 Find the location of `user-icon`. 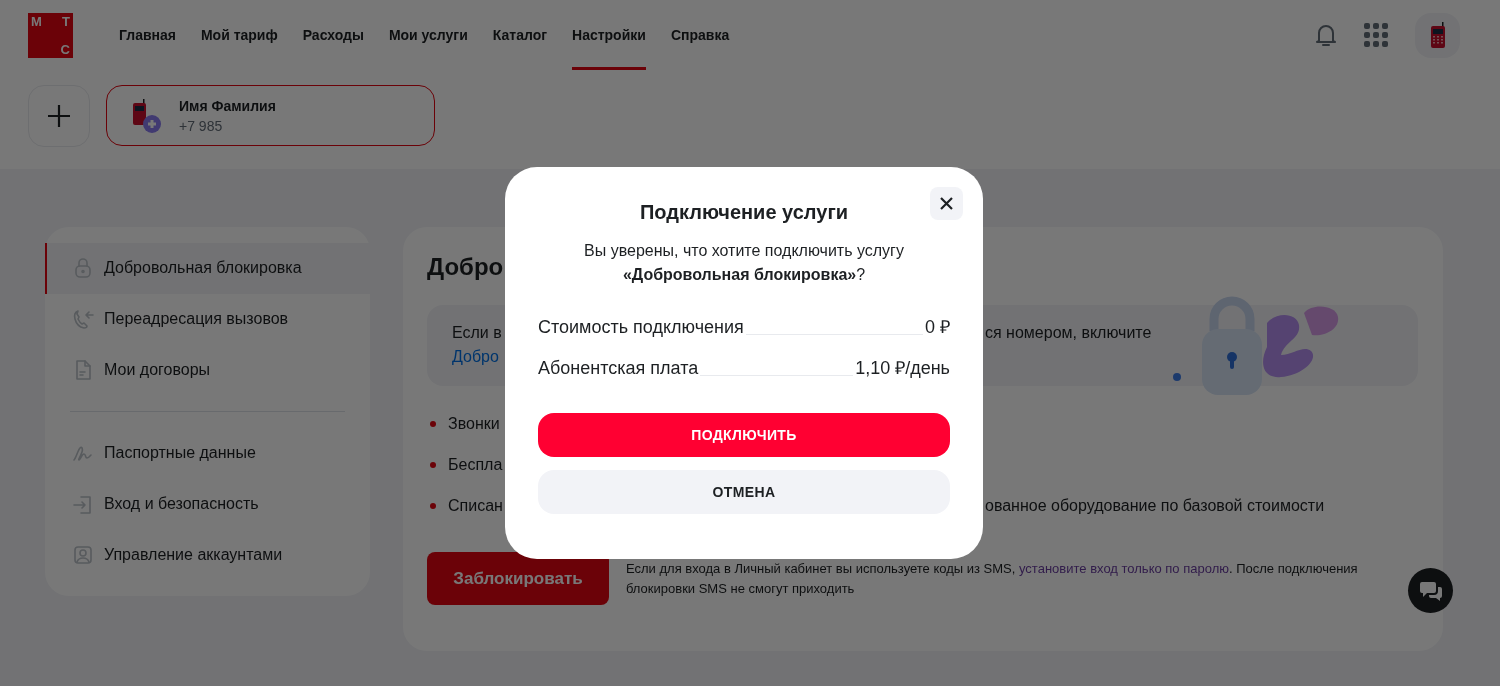

user-icon is located at coordinates (83, 554).